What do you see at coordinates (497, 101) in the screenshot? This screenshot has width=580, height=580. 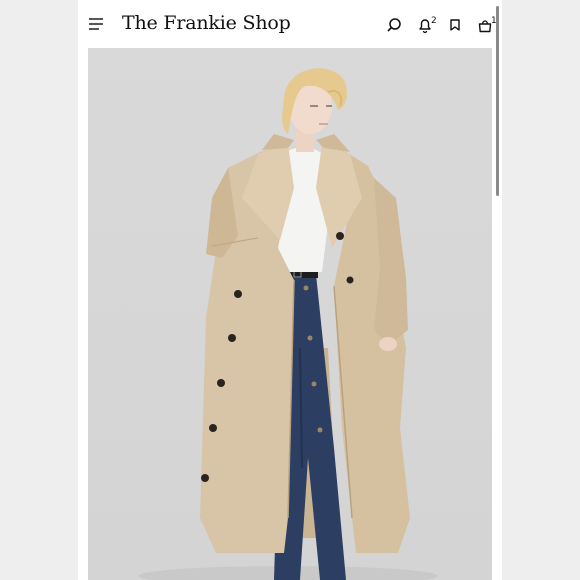 I see `scrollbar` at bounding box center [497, 101].